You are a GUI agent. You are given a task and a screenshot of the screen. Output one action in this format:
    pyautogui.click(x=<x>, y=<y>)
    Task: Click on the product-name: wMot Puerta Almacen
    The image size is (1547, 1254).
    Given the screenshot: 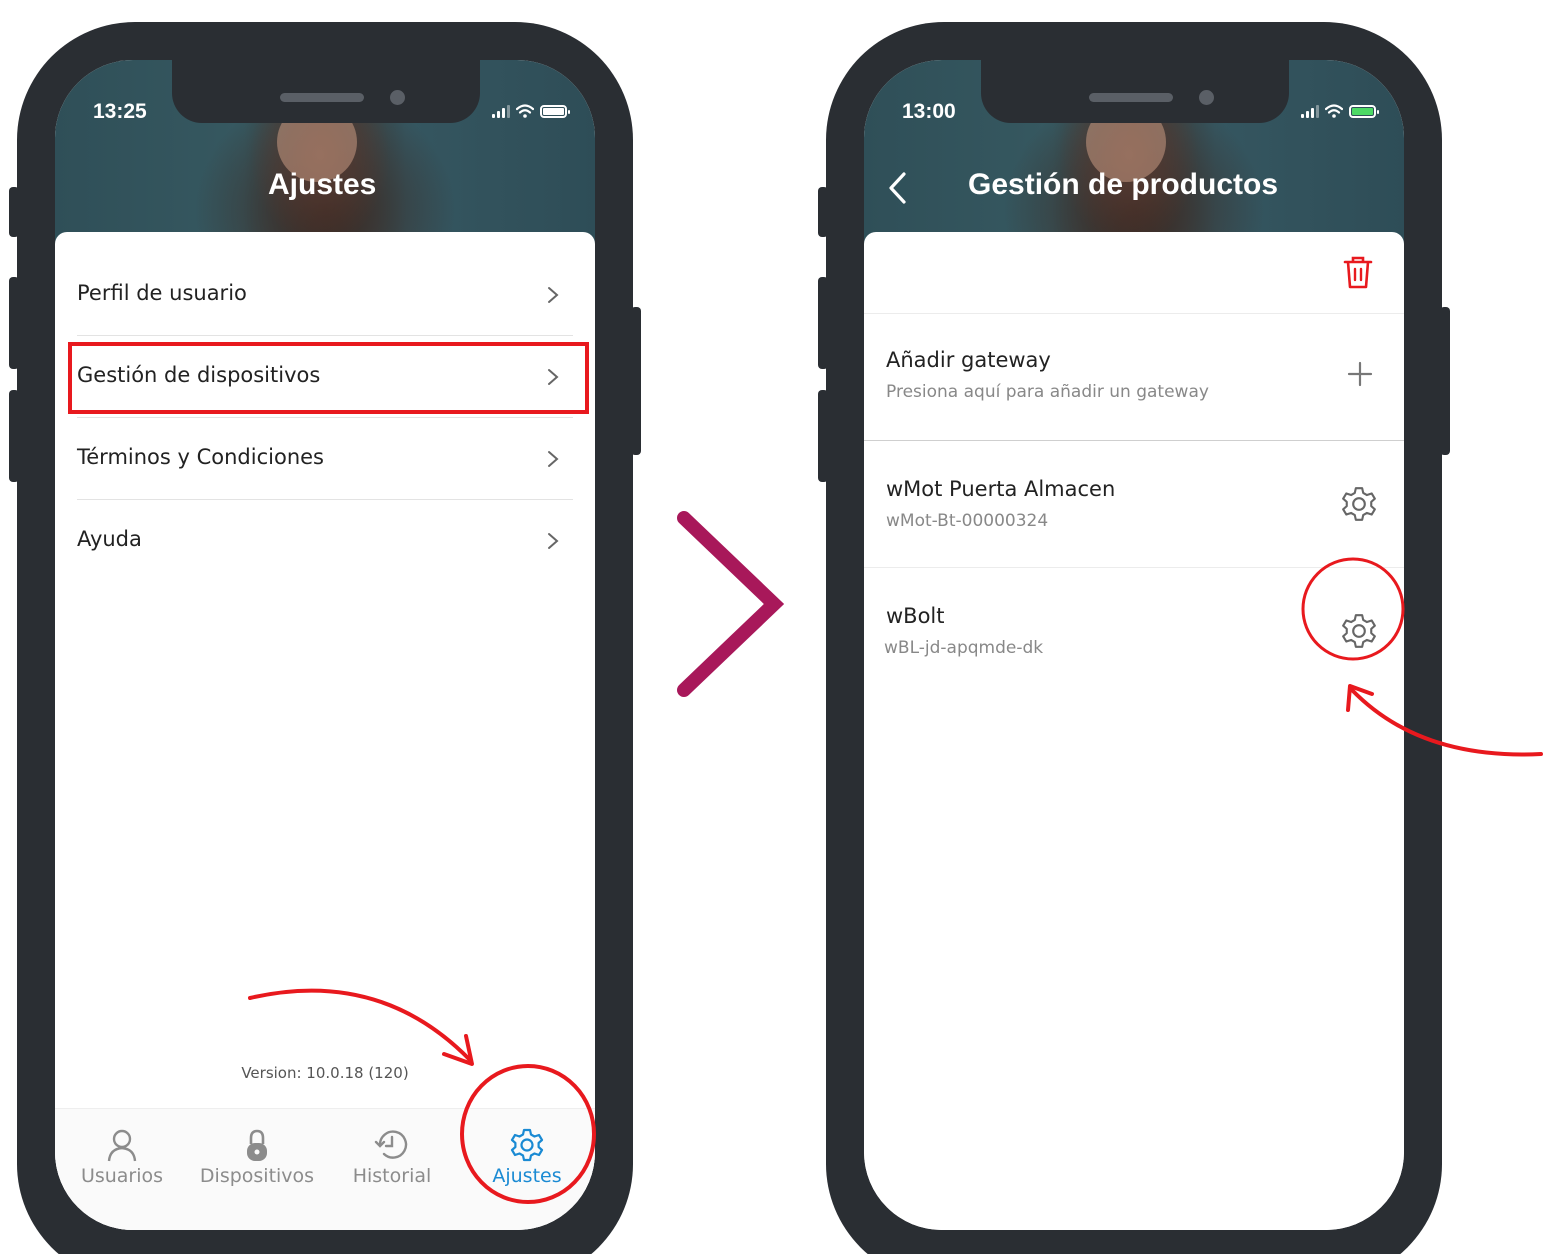 What is the action you would take?
    pyautogui.click(x=1001, y=489)
    